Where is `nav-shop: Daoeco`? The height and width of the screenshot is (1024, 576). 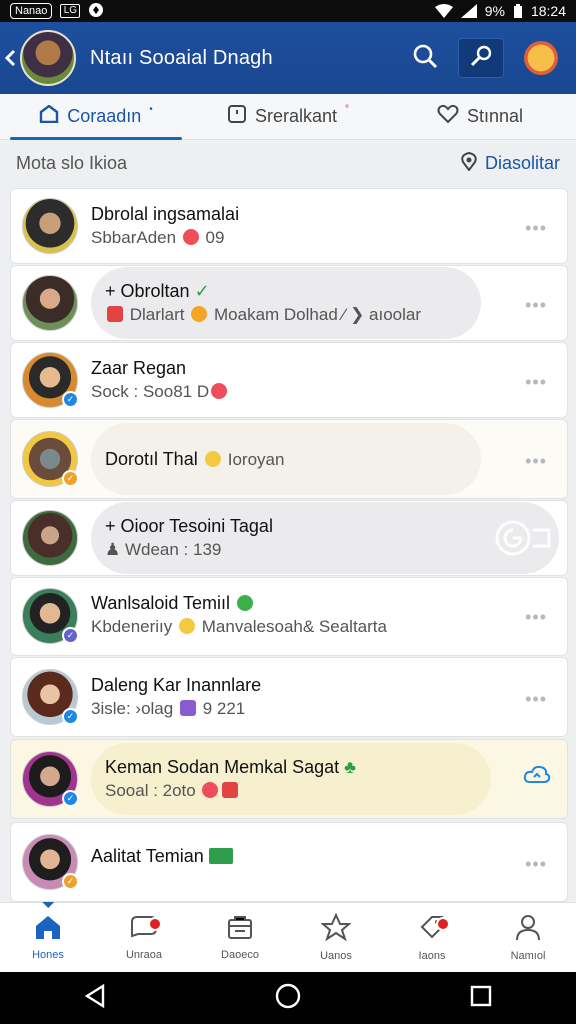 nav-shop: Daoeco is located at coordinates (240, 937).